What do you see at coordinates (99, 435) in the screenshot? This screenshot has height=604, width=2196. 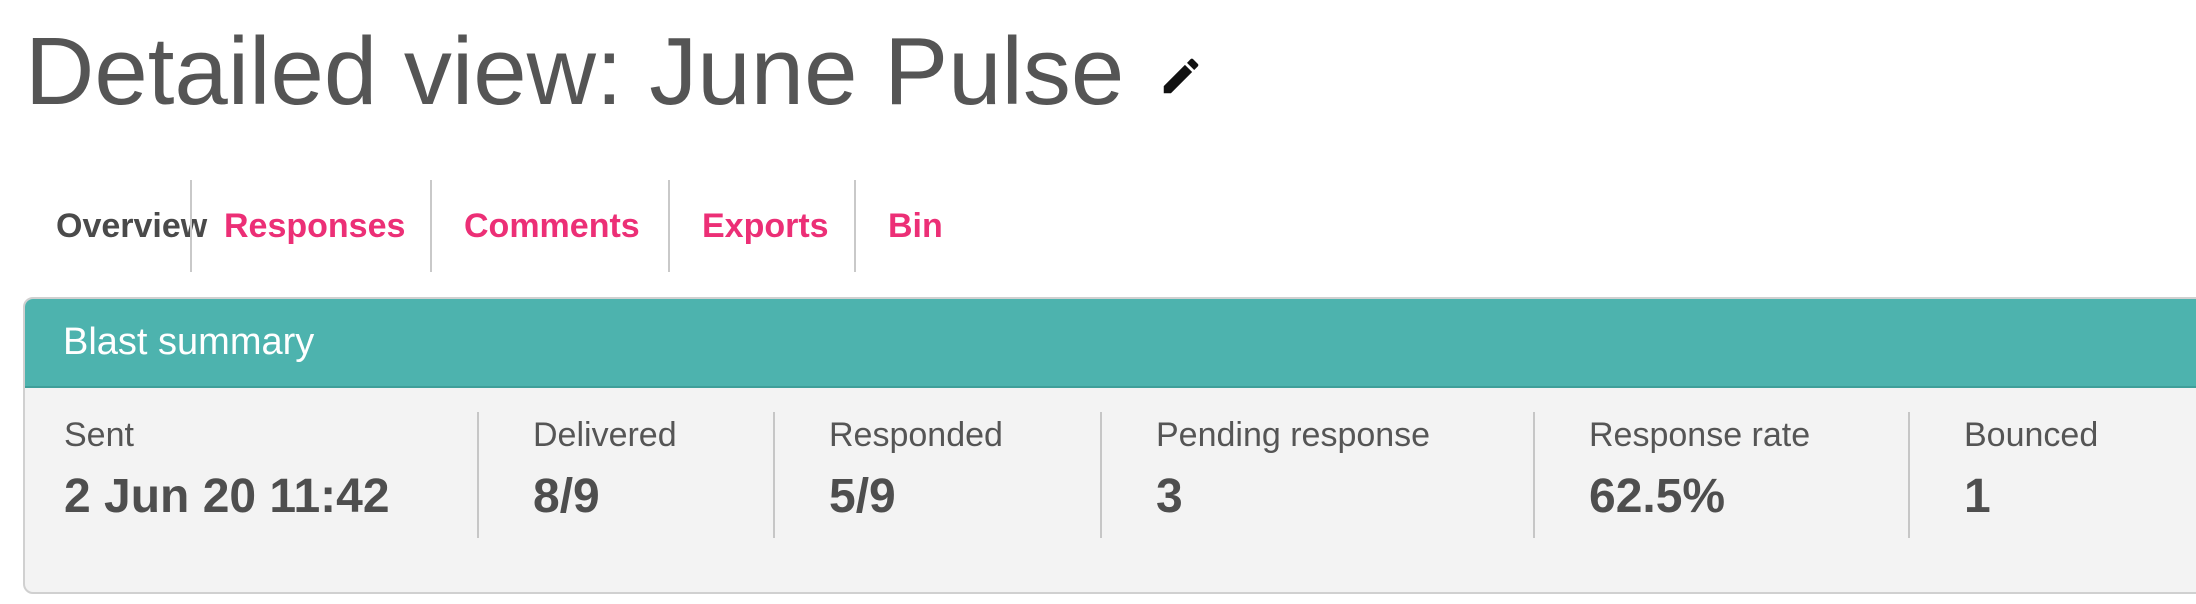 I see `stat-label: Sent` at bounding box center [99, 435].